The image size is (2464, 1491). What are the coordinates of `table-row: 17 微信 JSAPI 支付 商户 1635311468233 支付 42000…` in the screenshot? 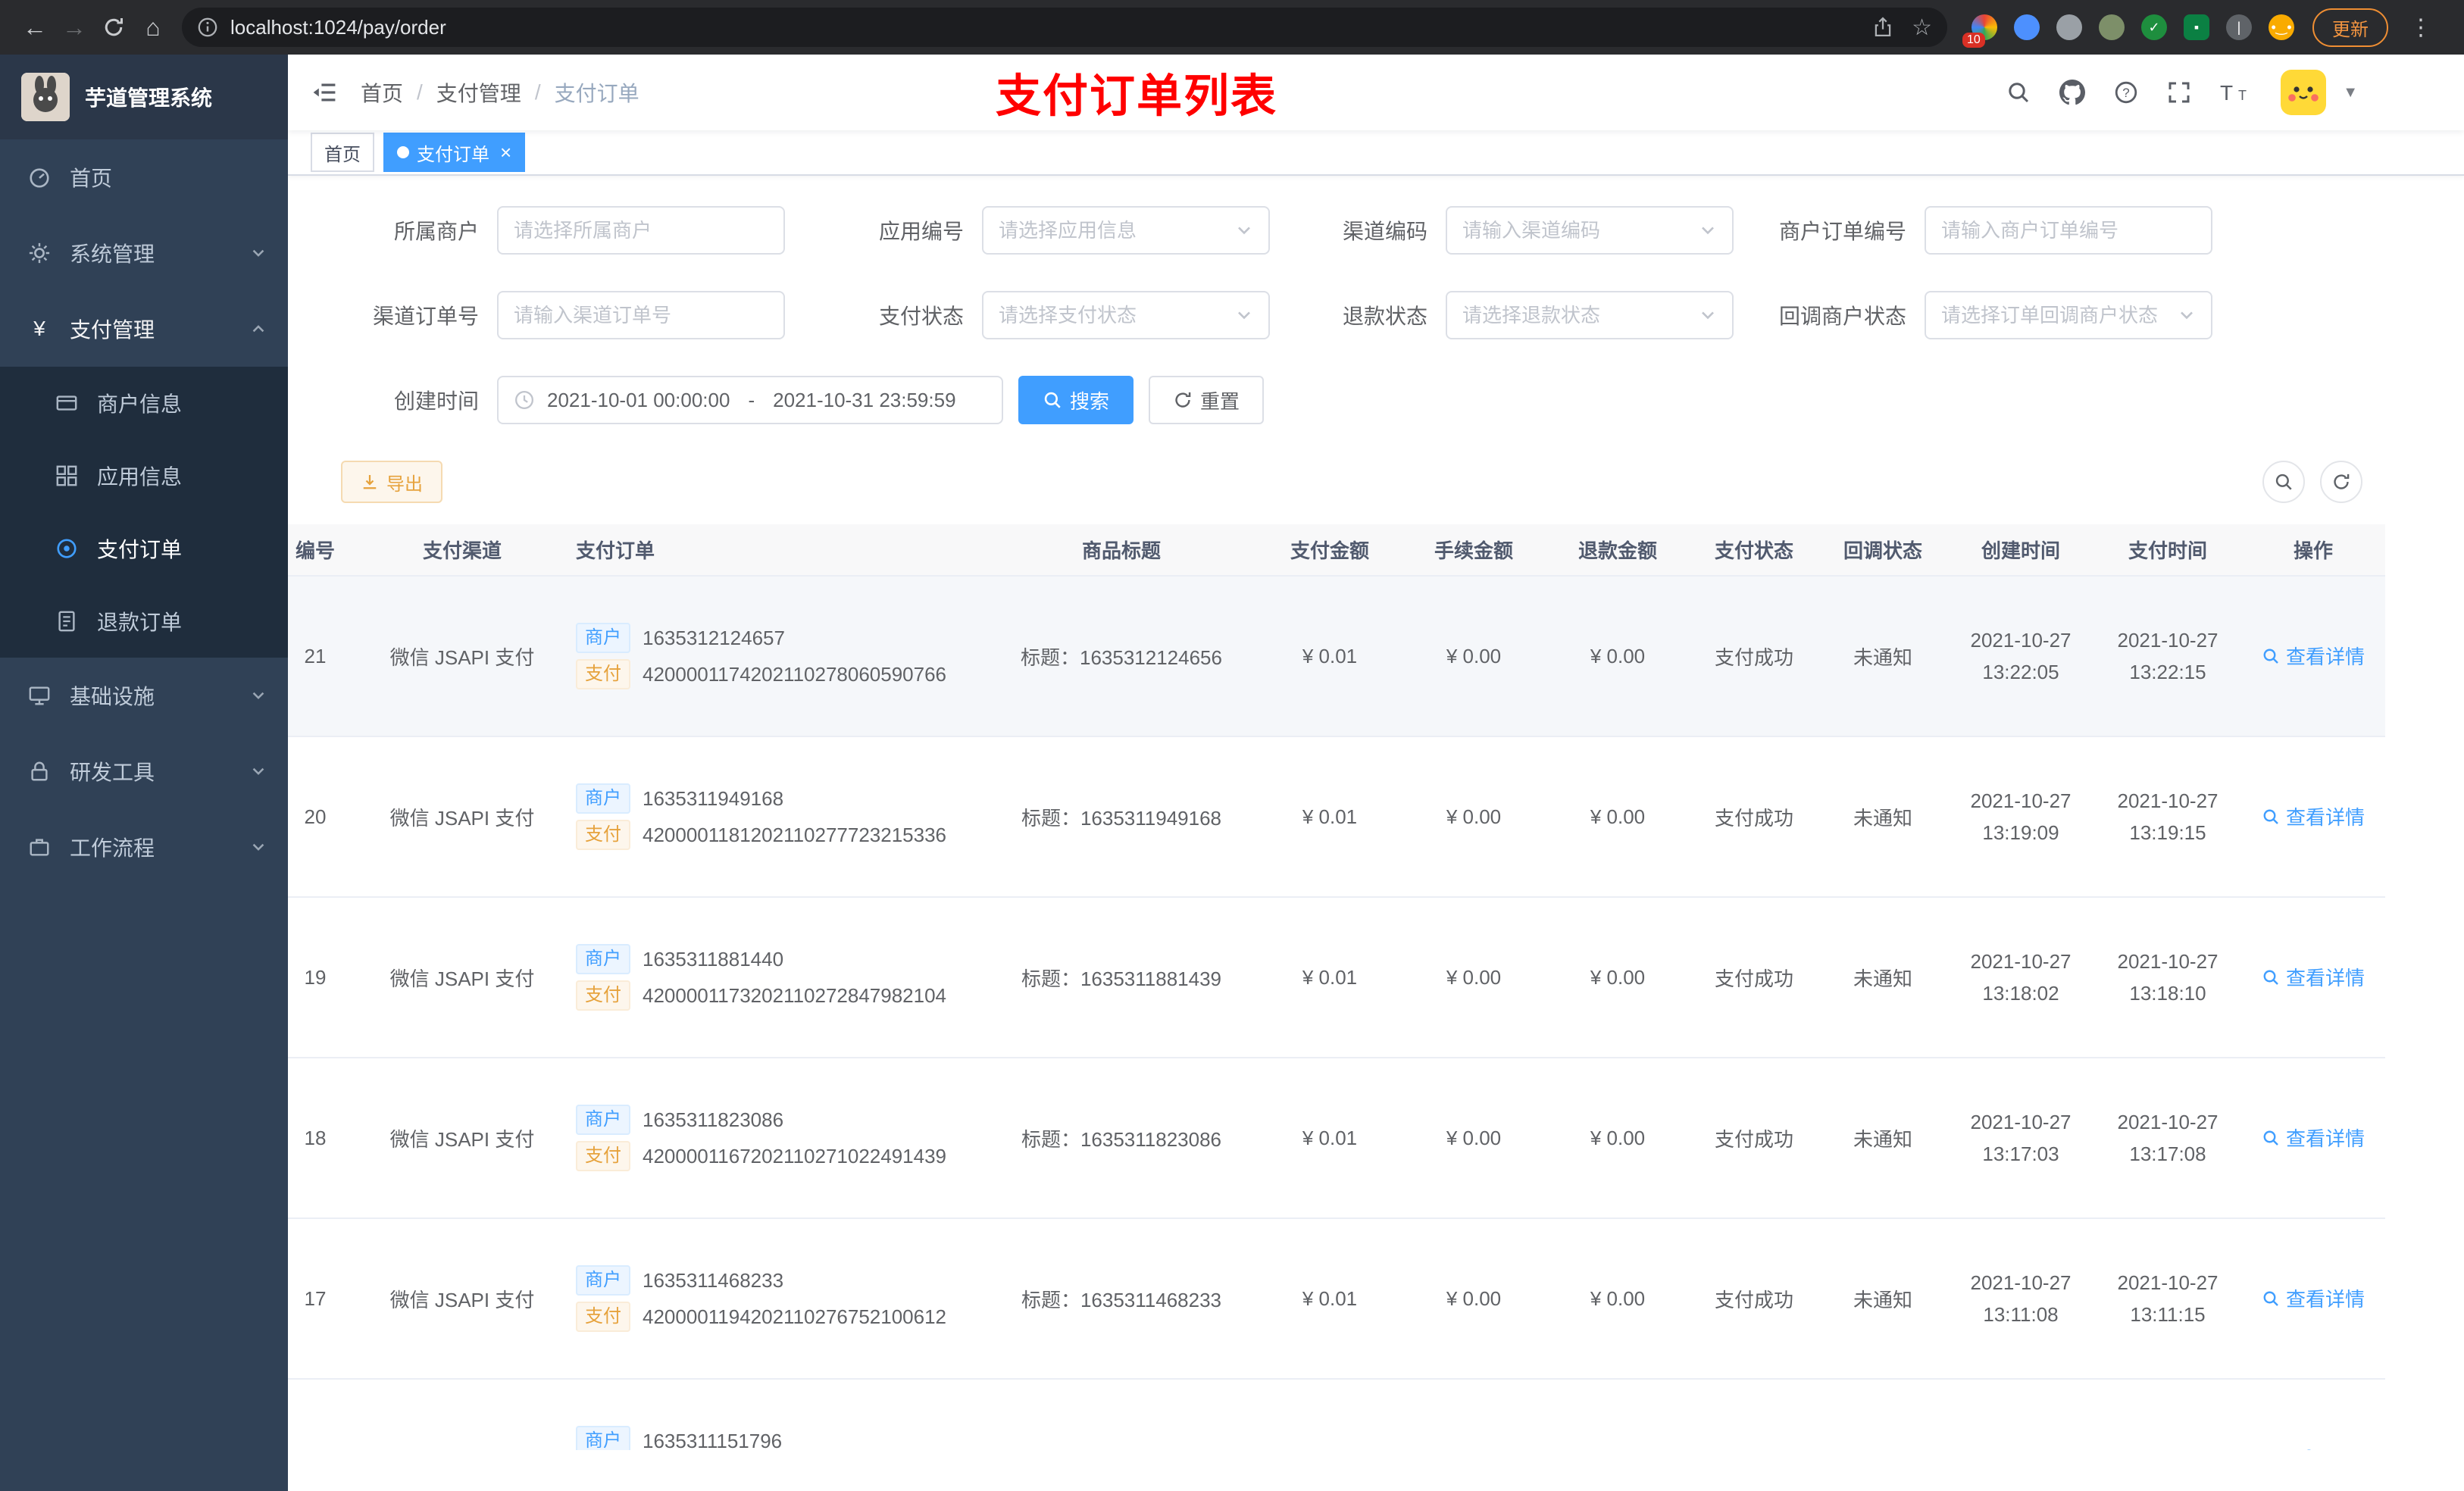 It's located at (1336, 1299).